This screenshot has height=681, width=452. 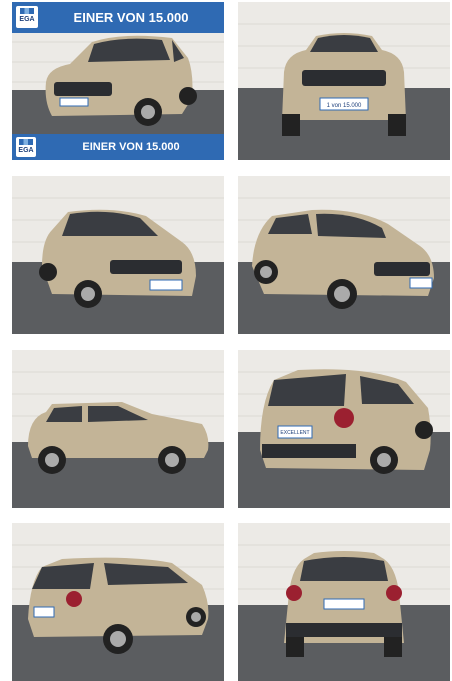 I want to click on gallery-image-6: EXCELLENT, so click(x=344, y=429).